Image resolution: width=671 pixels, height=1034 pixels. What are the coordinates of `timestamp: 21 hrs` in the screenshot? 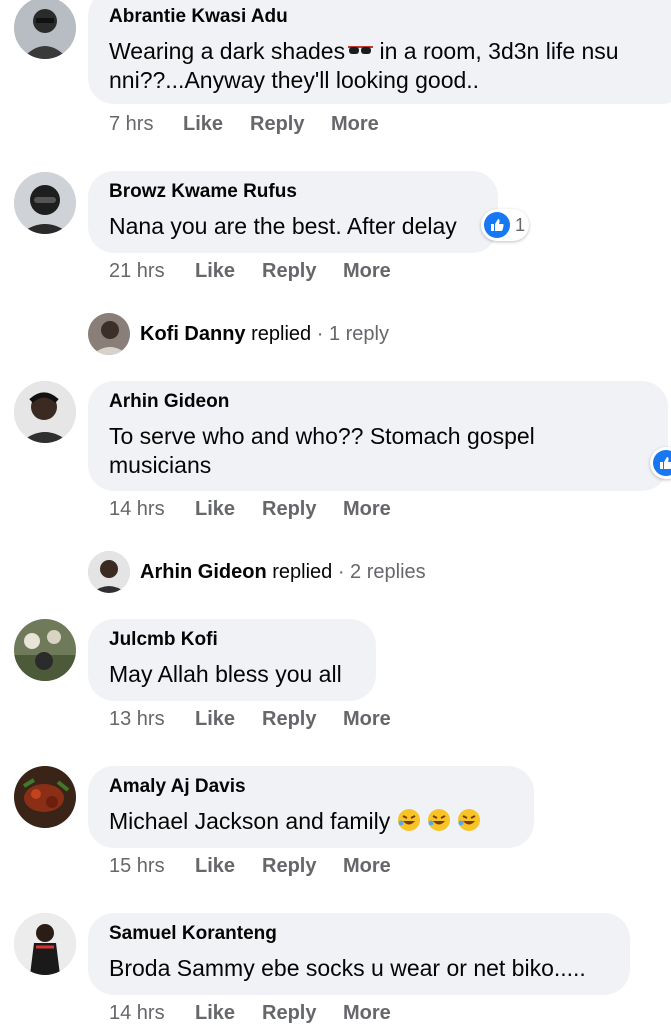 It's located at (137, 271).